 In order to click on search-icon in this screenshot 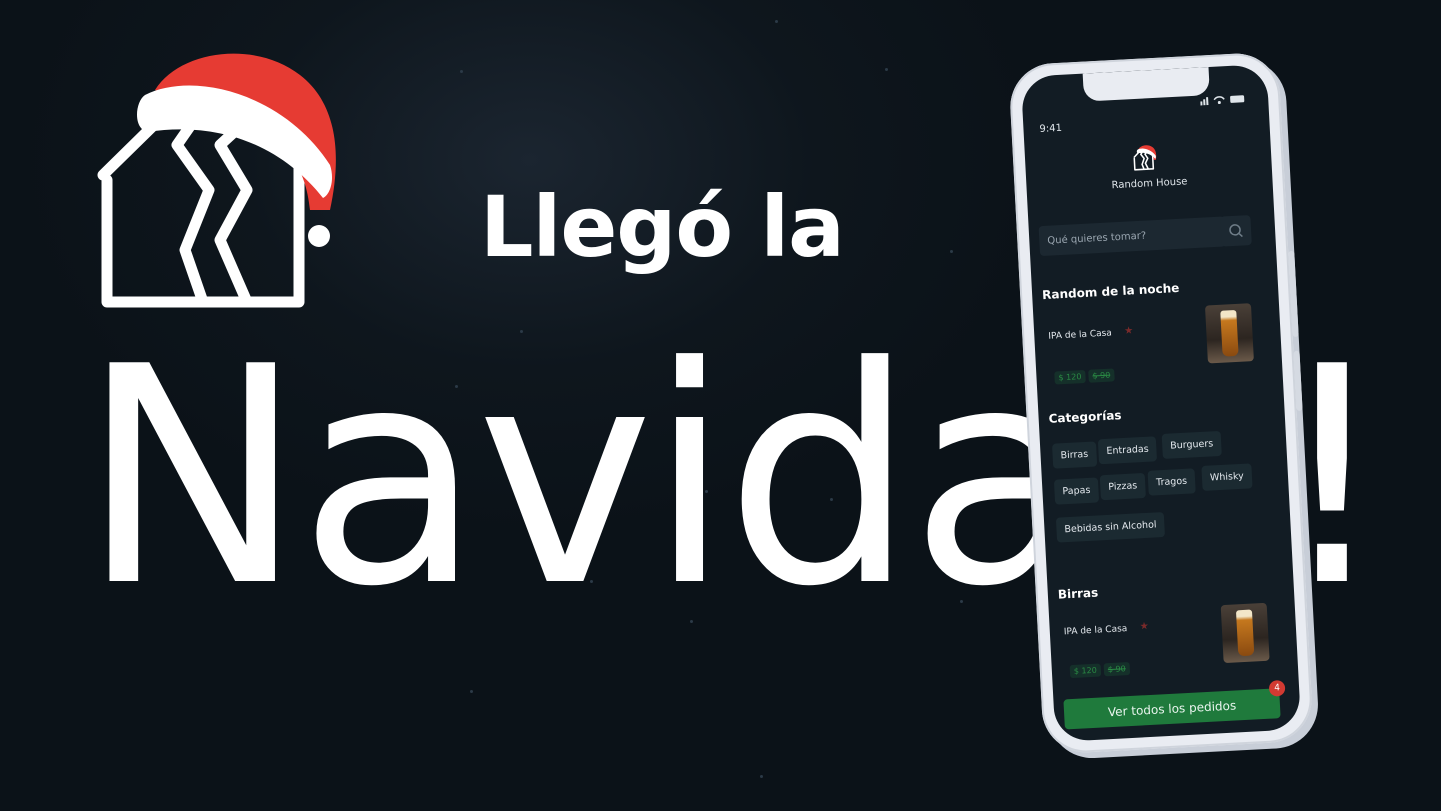, I will do `click(1236, 231)`.